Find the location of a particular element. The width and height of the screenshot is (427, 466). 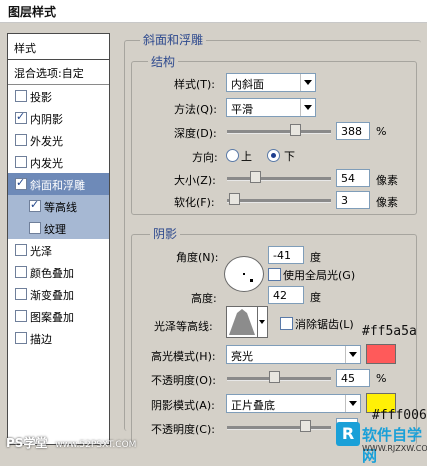

style-list-item: 图案叠加 is located at coordinates (58, 316).